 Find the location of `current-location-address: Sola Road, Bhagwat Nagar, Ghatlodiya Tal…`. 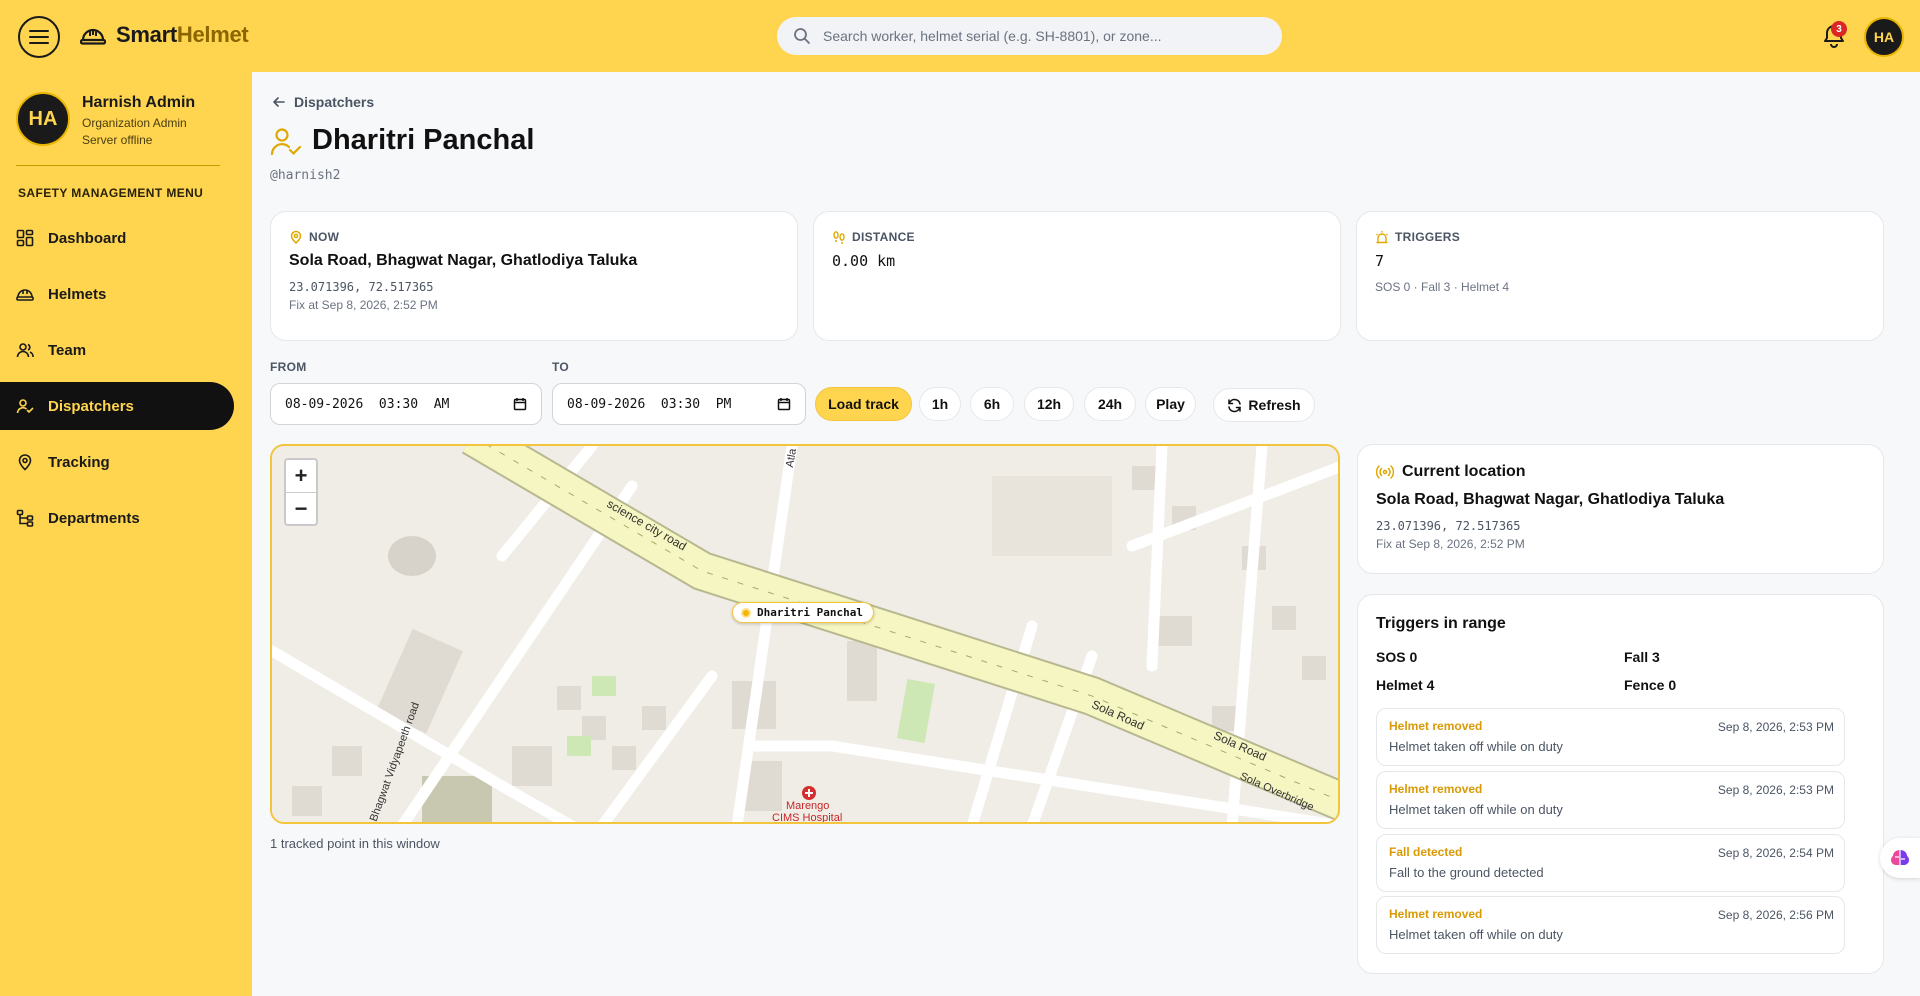

current-location-address: Sola Road, Bhagwat Nagar, Ghatlodiya Tal… is located at coordinates (1550, 499).